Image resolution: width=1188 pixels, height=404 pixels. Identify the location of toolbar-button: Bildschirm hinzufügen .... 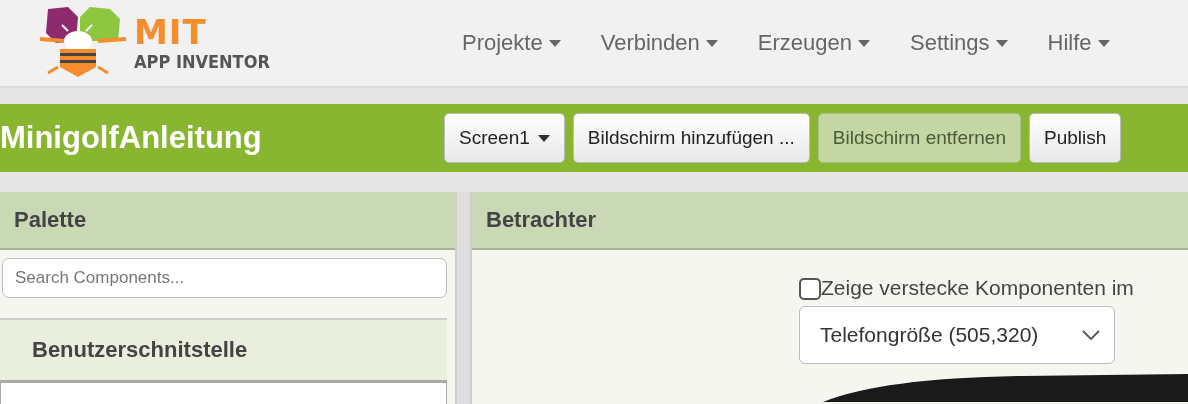
(691, 138).